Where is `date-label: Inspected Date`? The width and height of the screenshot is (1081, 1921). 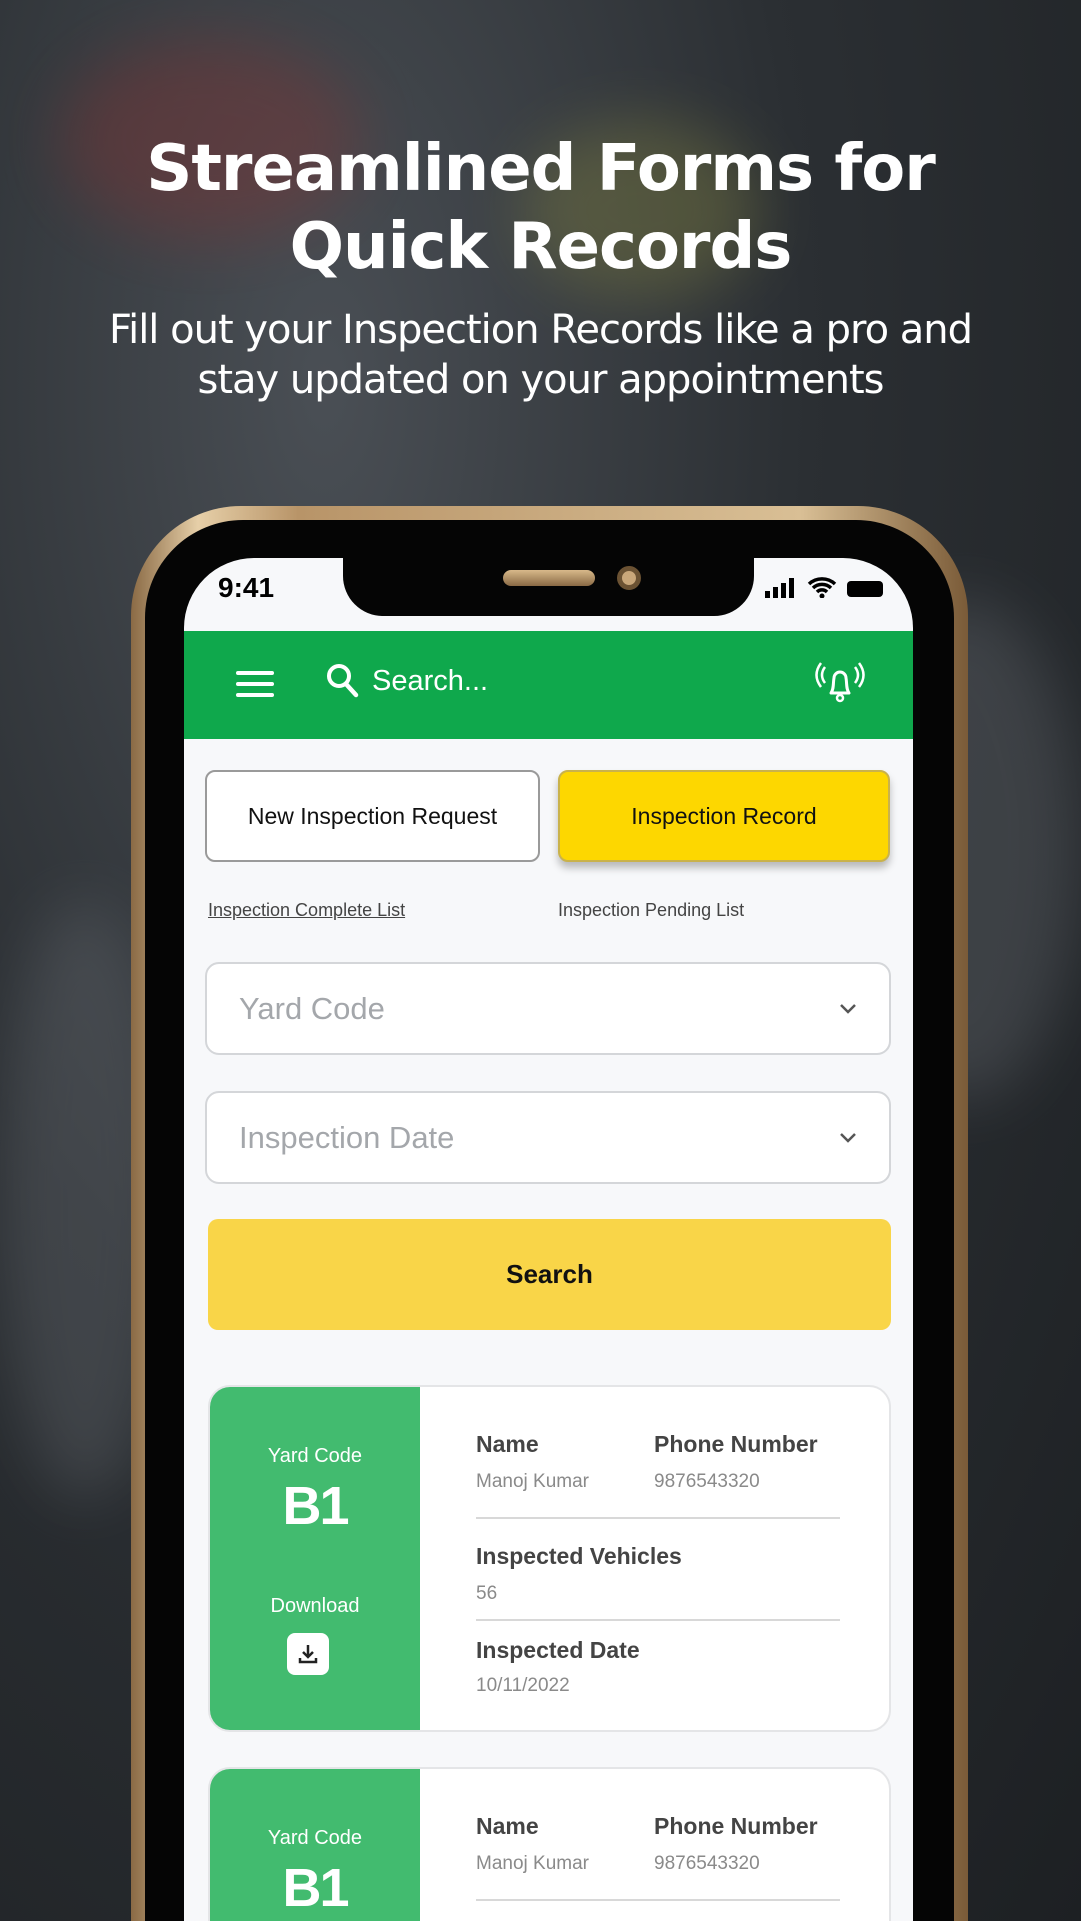 date-label: Inspected Date is located at coordinates (558, 1650).